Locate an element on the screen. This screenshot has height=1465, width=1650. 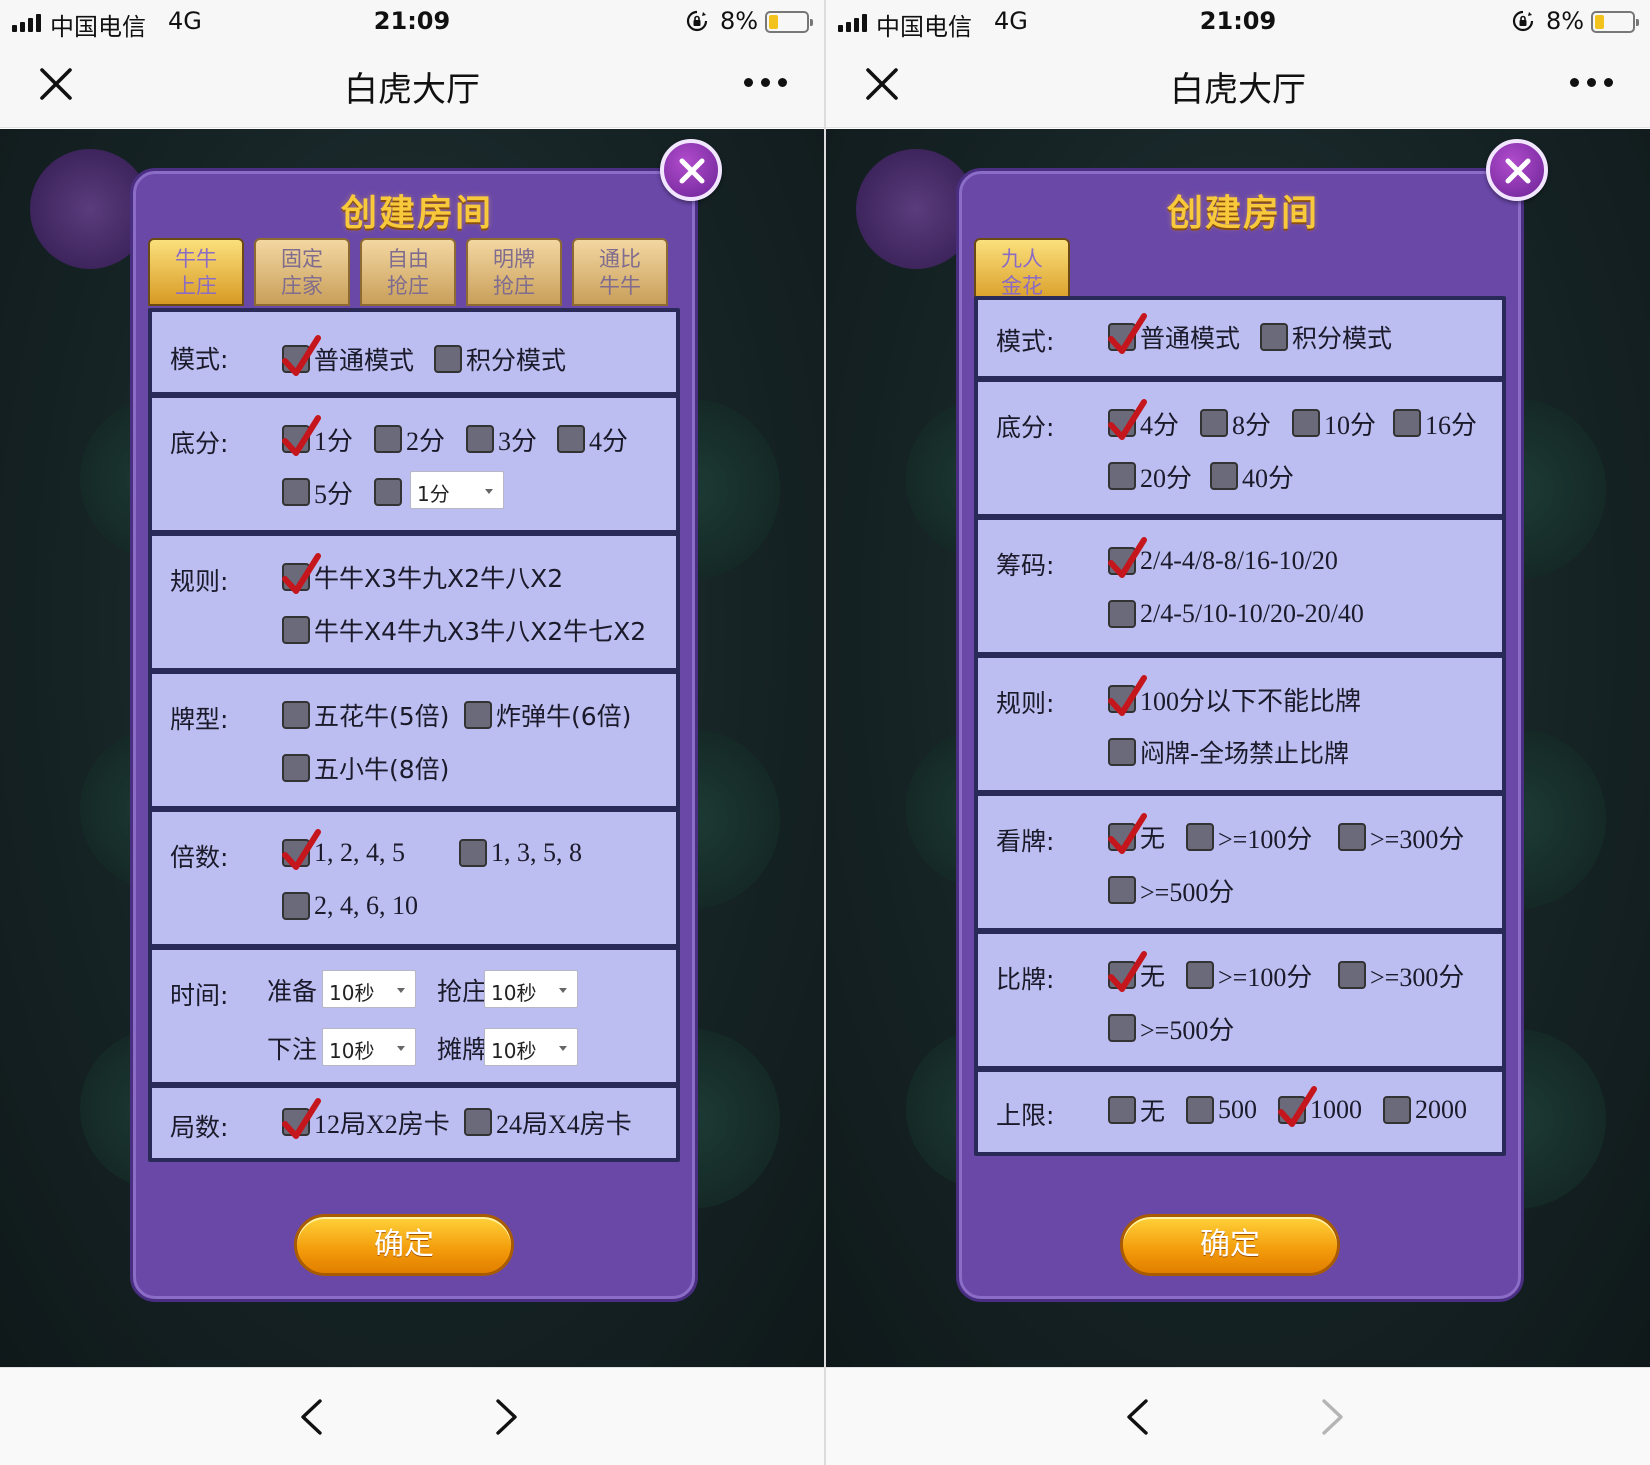
option-checkbox: 闷牌-全场禁止比牌 is located at coordinates (1228, 752).